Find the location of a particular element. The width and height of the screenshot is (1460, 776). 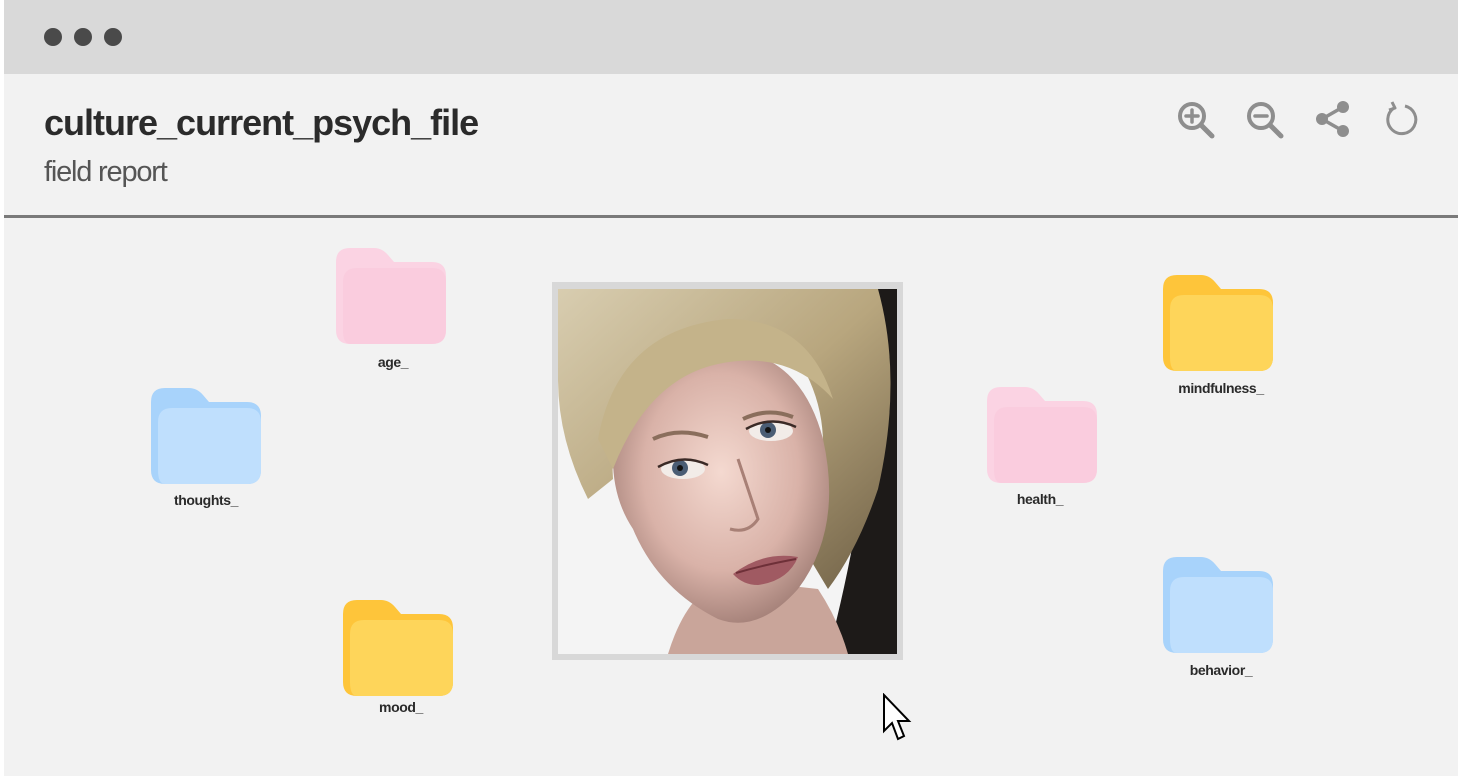

share-icon is located at coordinates (1332, 119).